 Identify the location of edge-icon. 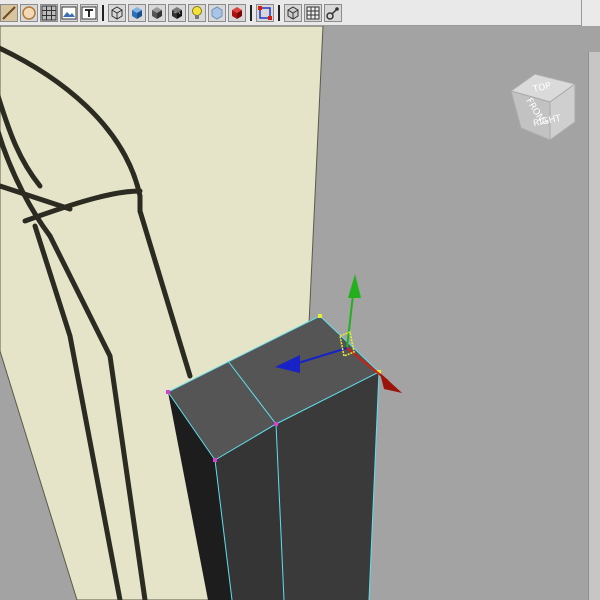
(9, 12).